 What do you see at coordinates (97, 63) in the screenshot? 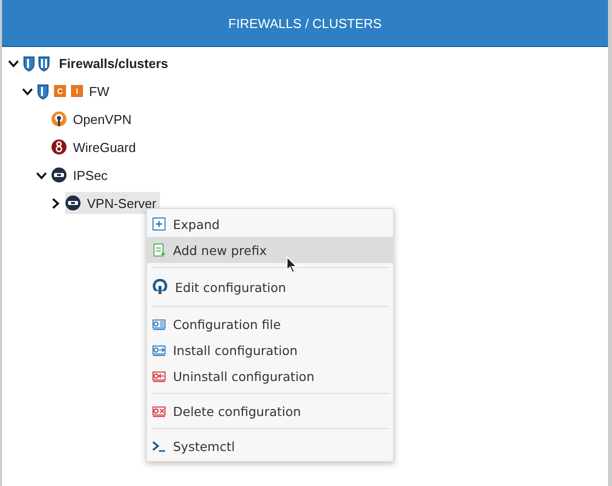
I see `tree-item: Firewalls/clusters` at bounding box center [97, 63].